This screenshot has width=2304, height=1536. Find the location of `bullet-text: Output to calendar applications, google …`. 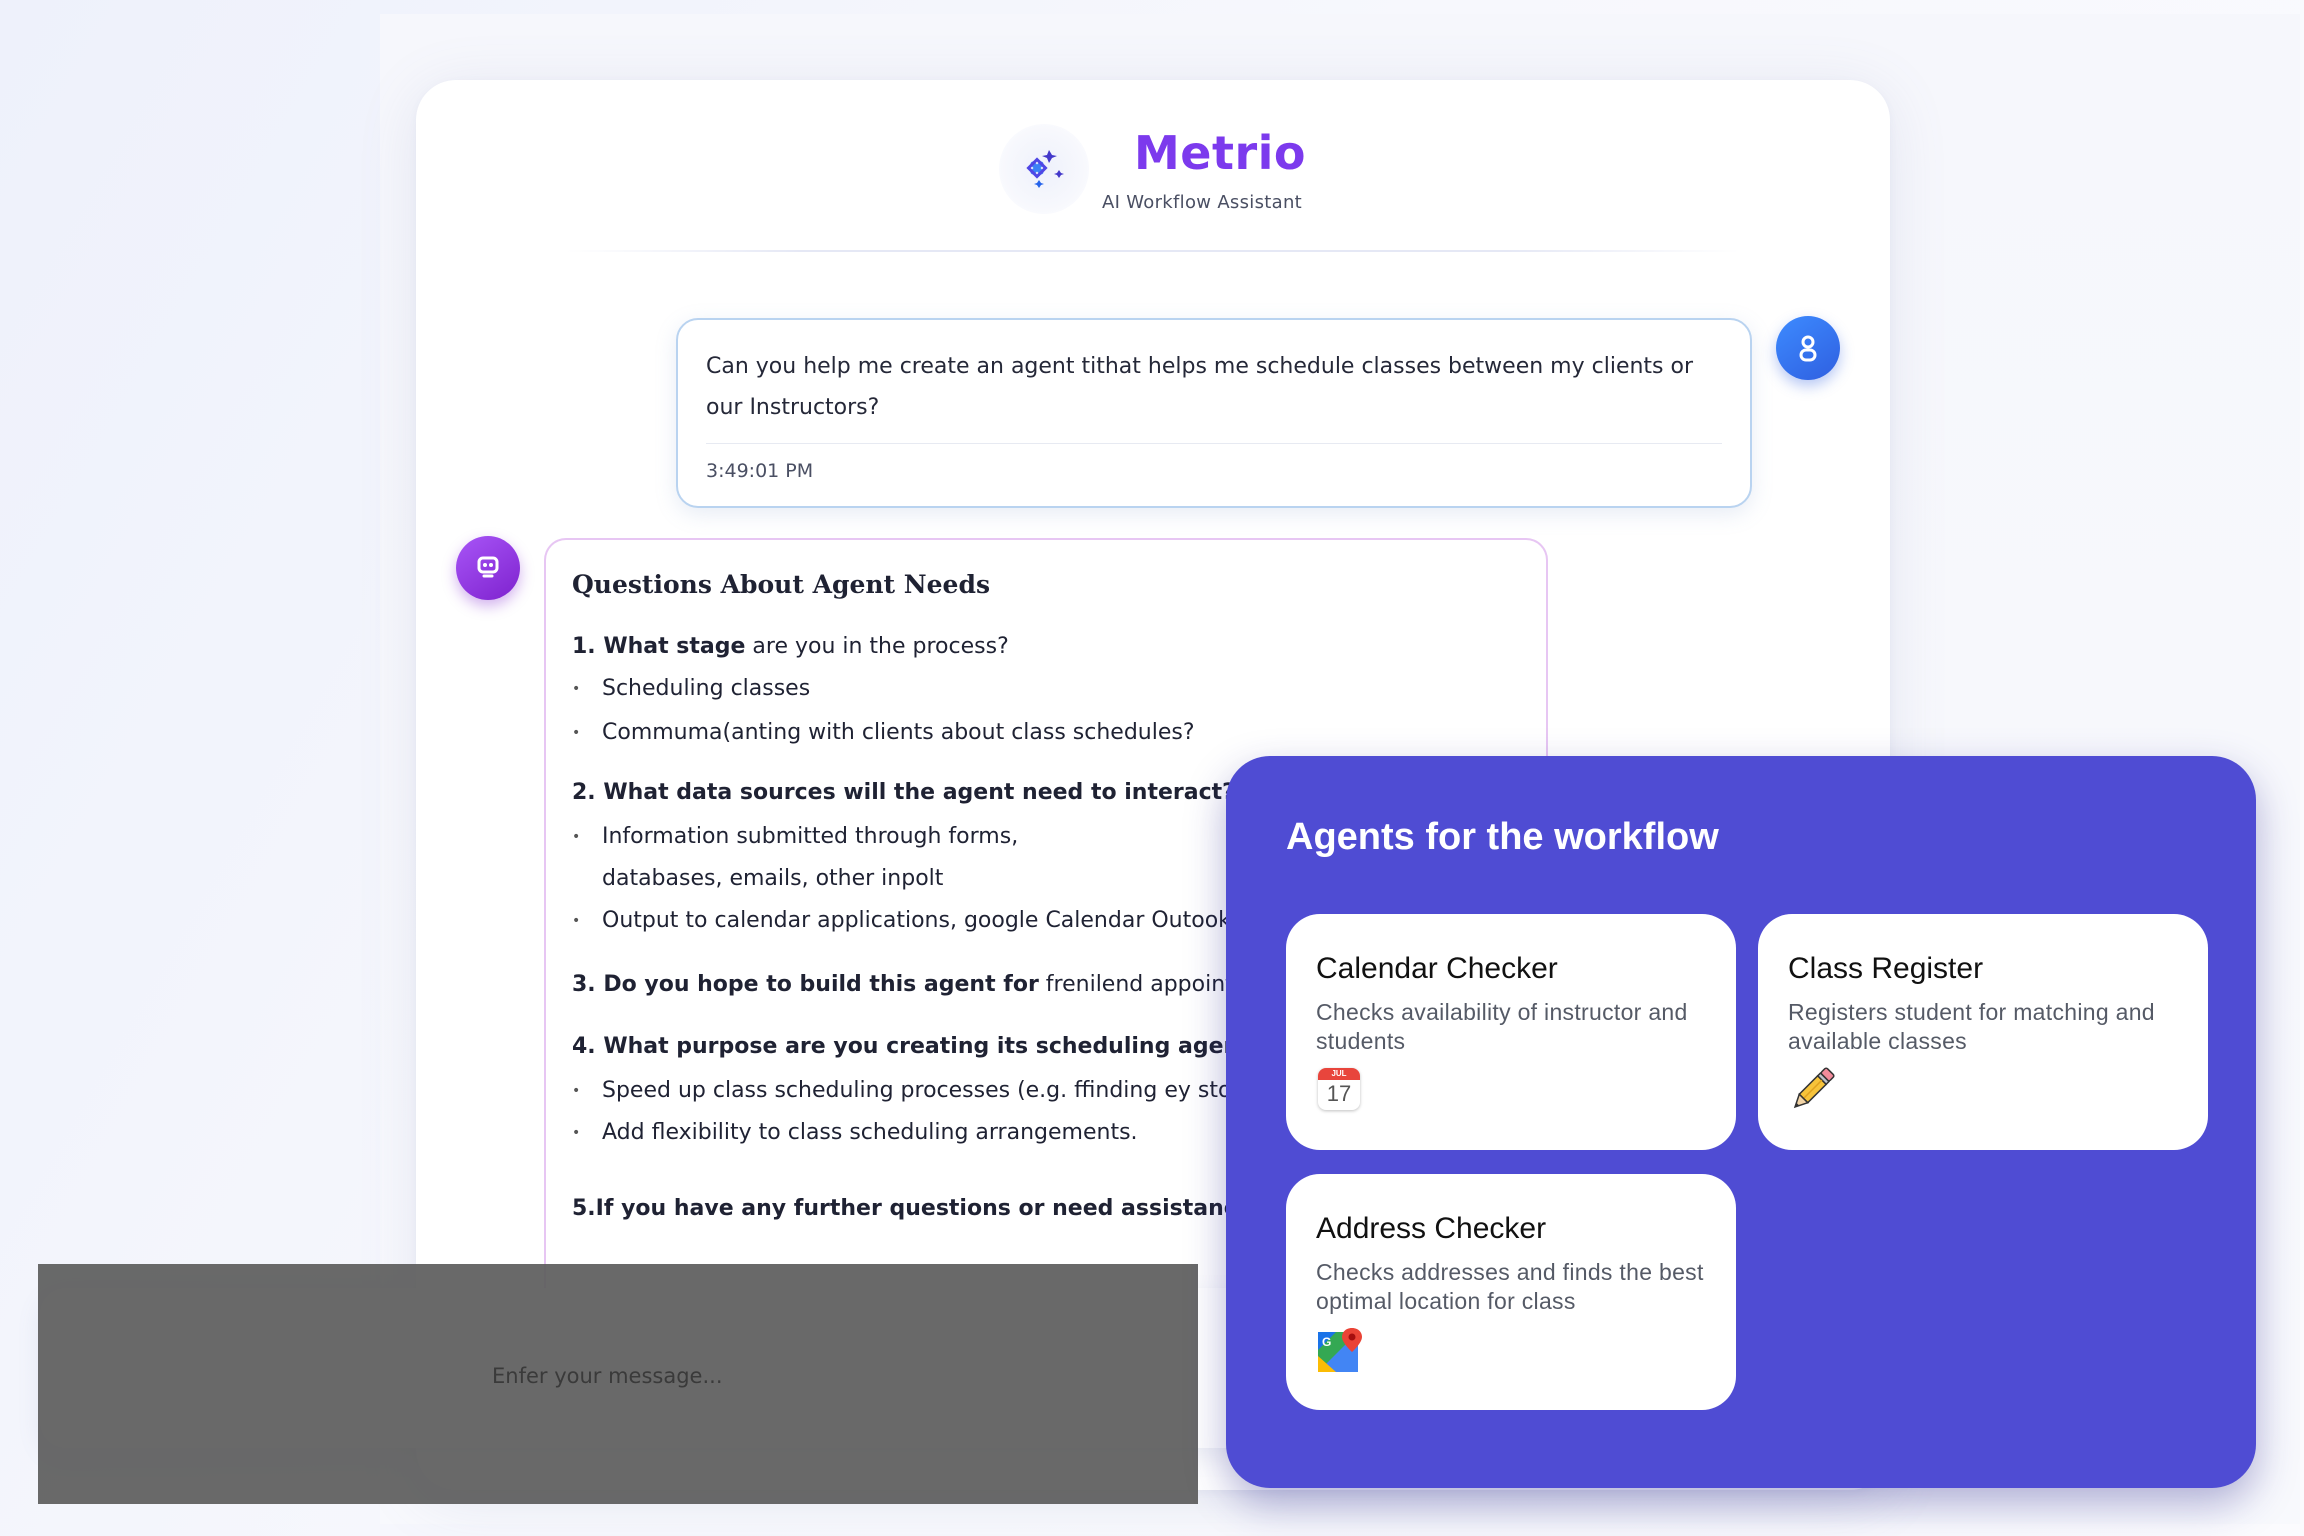

bullet-text: Output to calendar applications, google … is located at coordinates (927, 920).